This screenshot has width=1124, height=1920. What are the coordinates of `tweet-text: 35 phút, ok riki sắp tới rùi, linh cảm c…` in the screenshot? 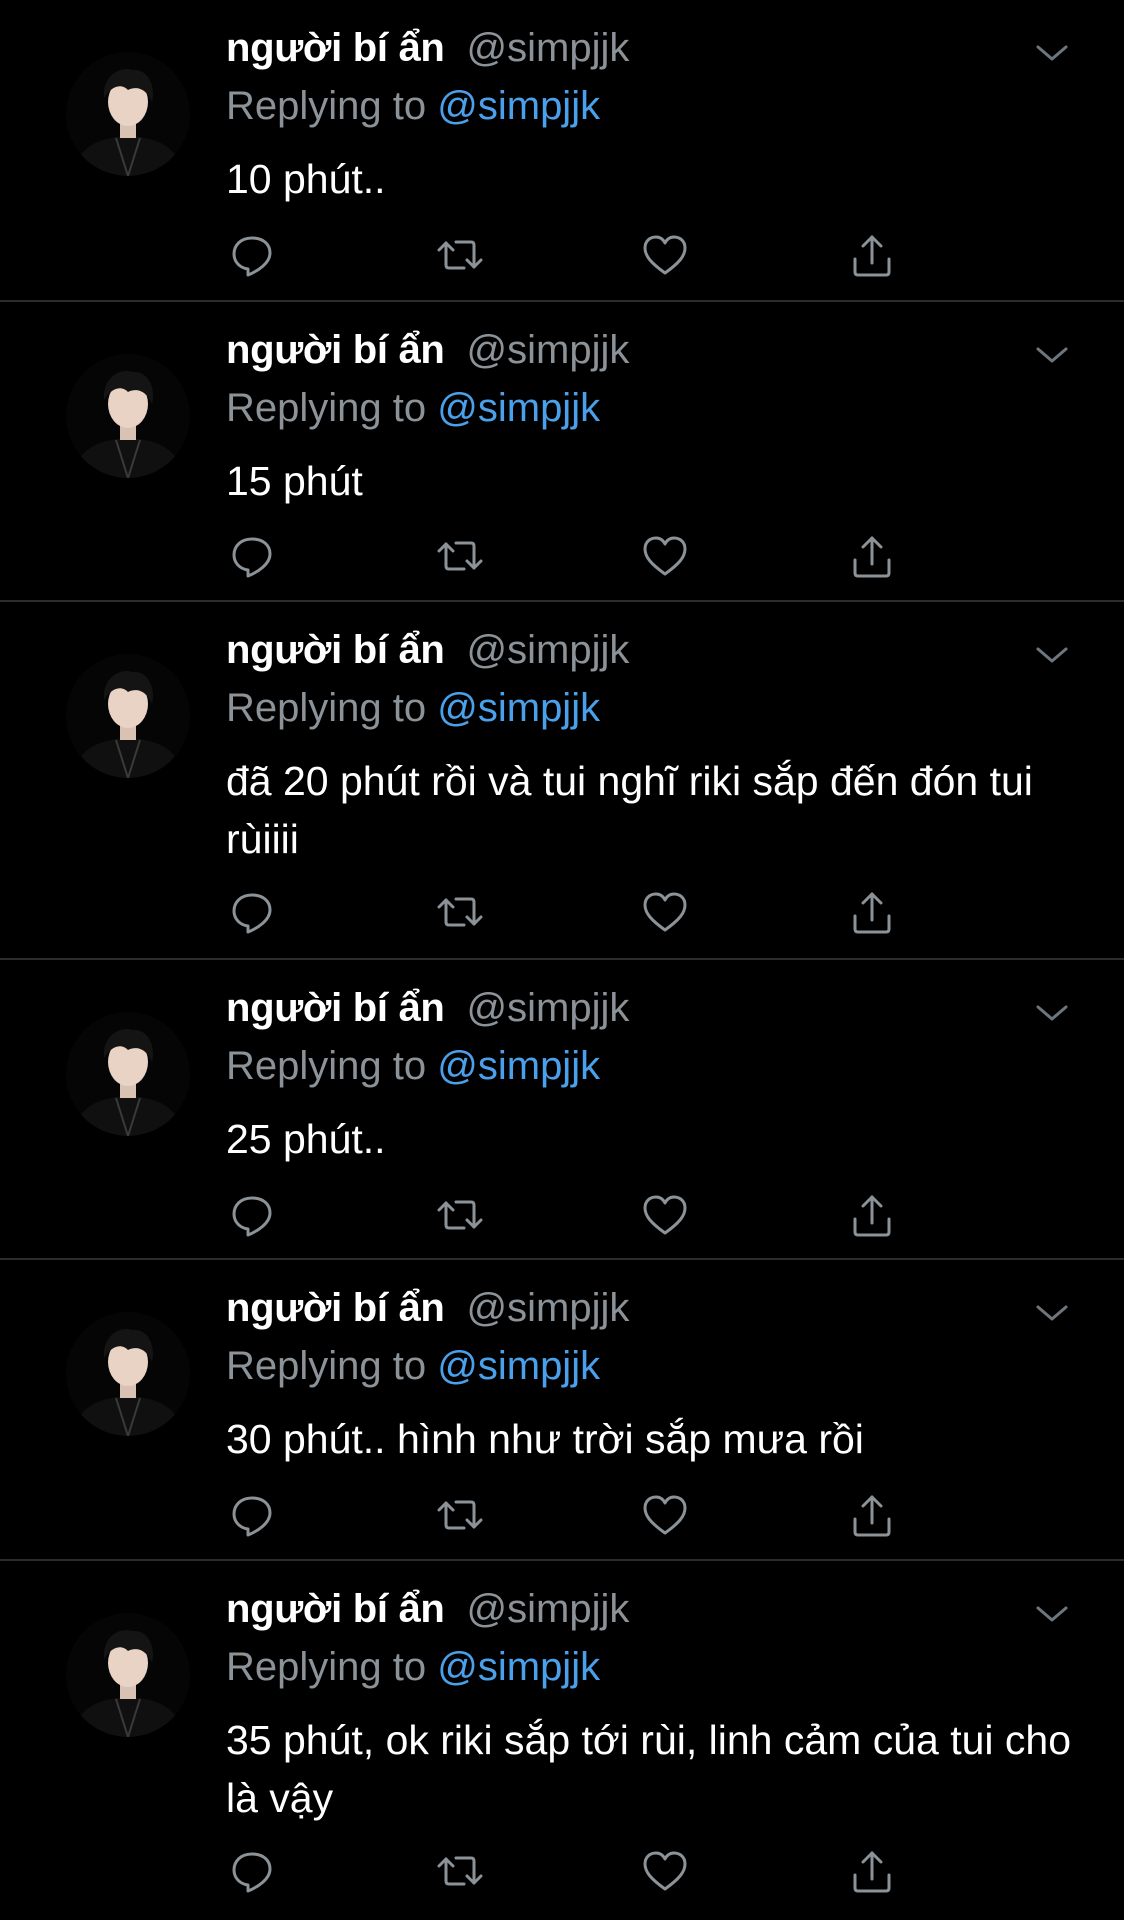 It's located at (649, 1769).